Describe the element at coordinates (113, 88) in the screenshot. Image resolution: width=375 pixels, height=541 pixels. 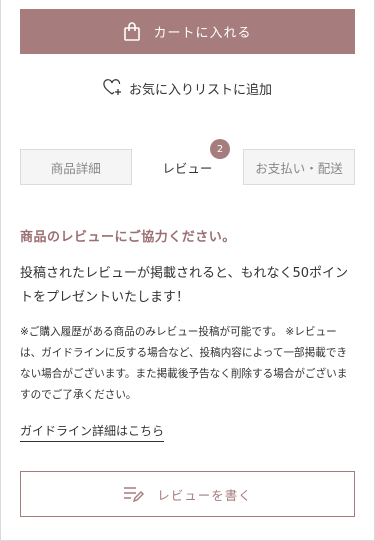
I see `heart-plus-icon` at that location.